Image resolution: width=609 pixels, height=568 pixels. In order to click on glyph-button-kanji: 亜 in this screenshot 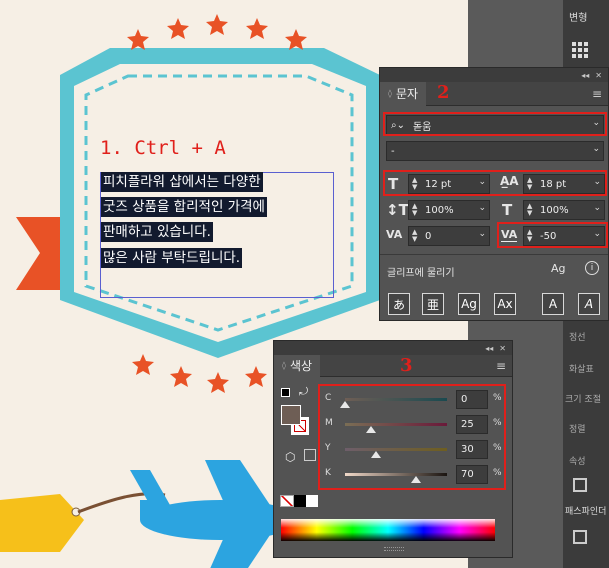, I will do `click(433, 304)`.